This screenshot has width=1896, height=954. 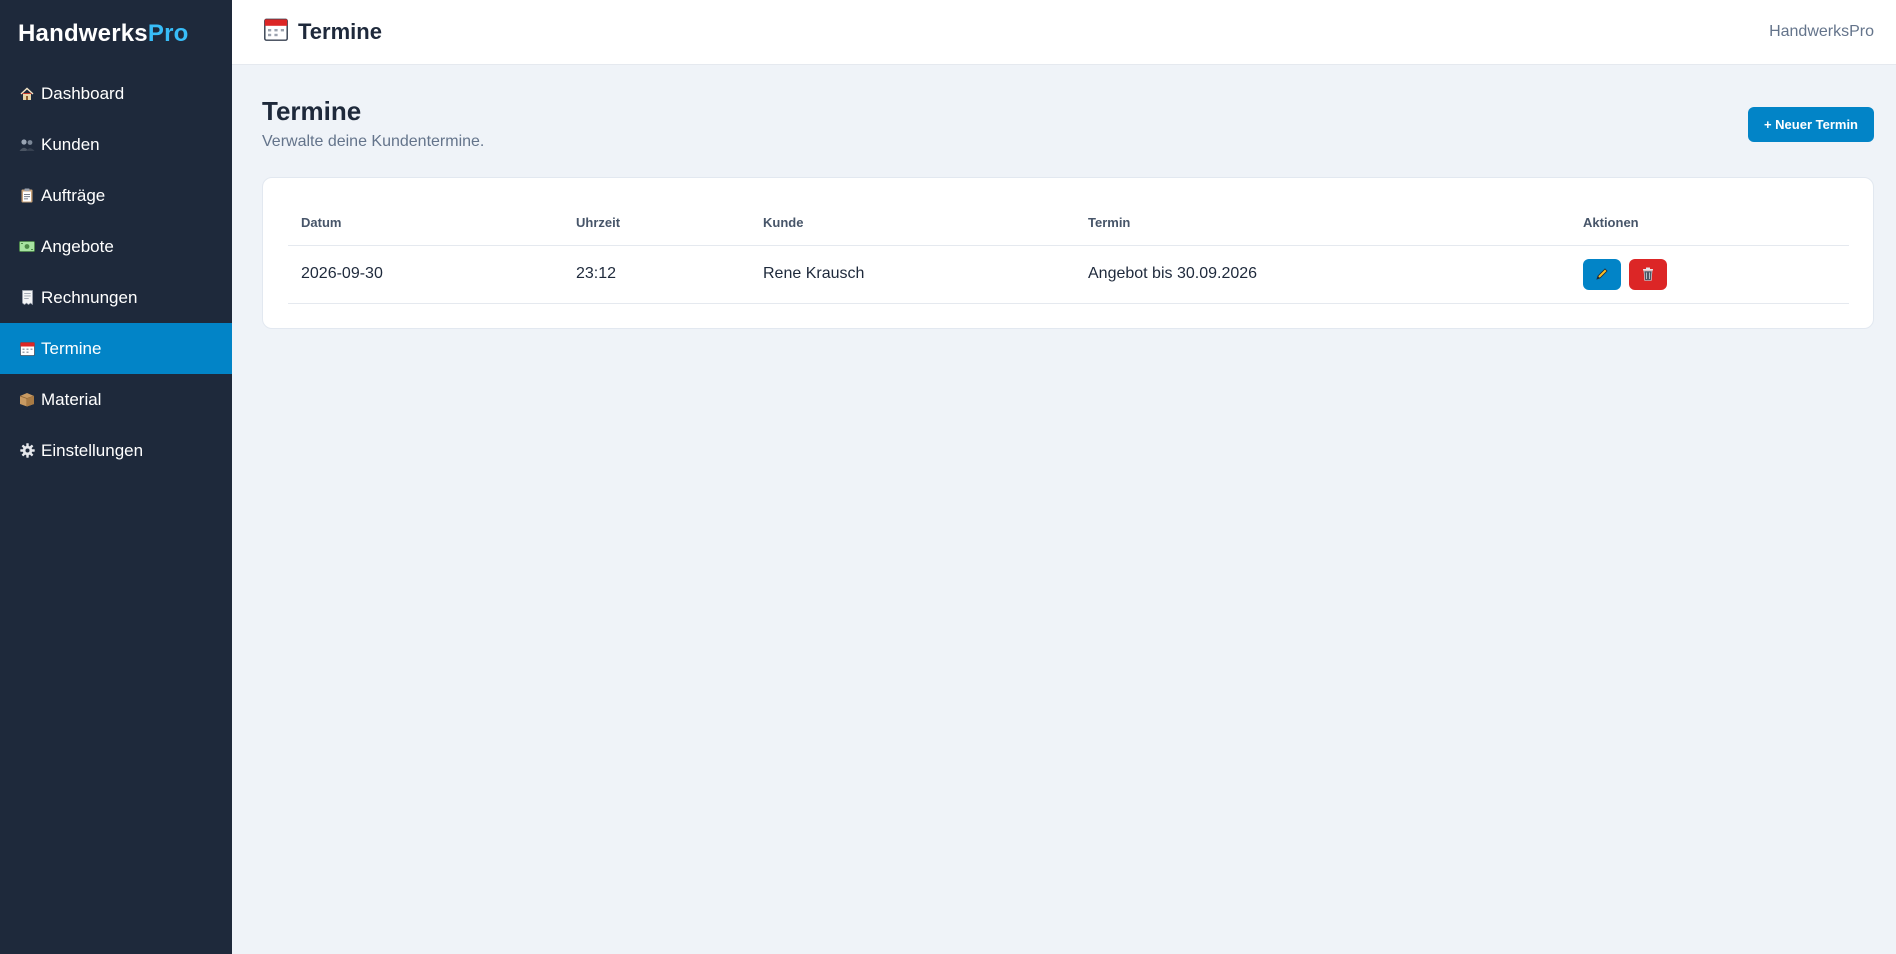 What do you see at coordinates (89, 297) in the screenshot?
I see `sidebar-item-label: Rechnungen` at bounding box center [89, 297].